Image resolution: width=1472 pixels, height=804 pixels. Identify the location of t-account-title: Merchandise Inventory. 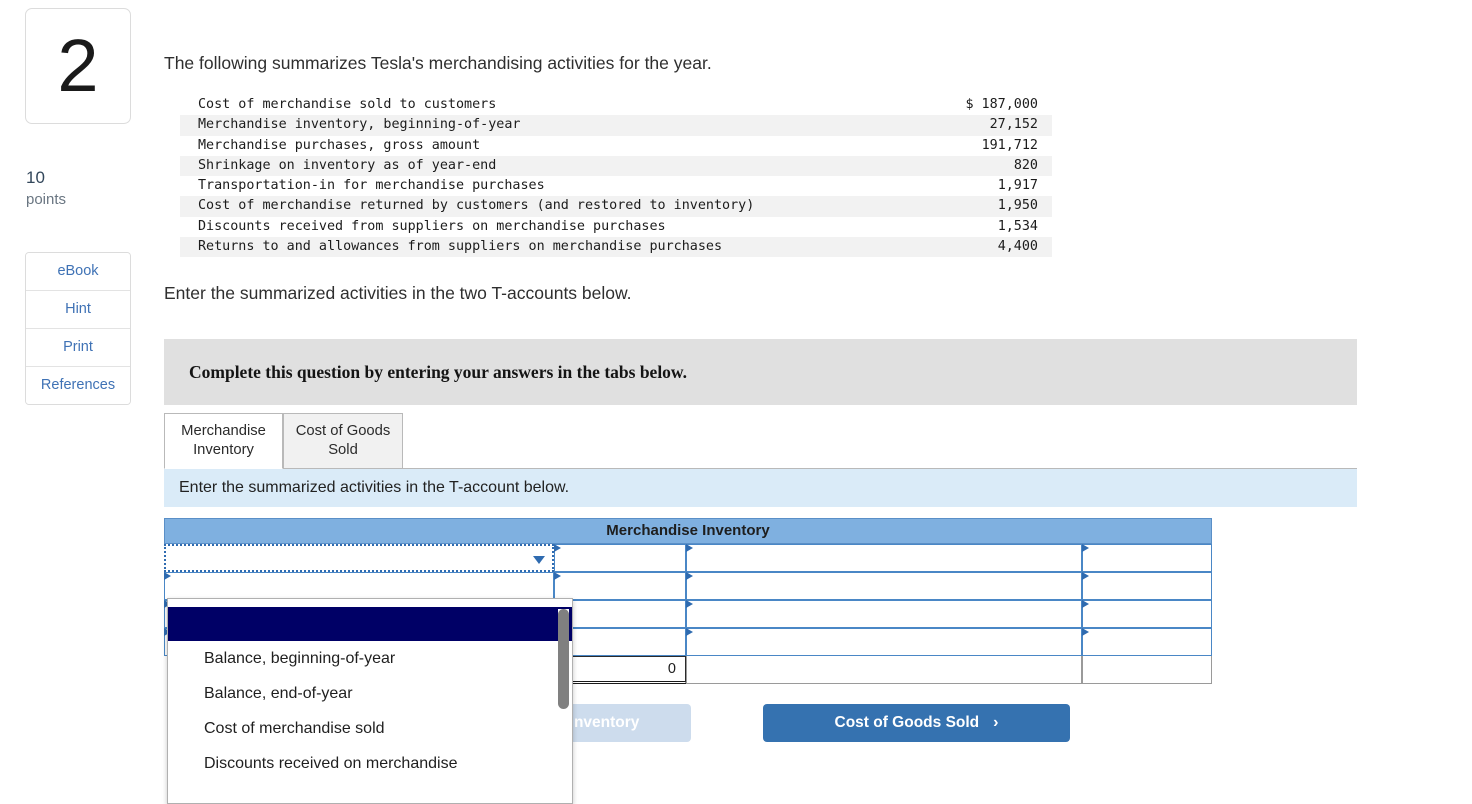
(688, 531).